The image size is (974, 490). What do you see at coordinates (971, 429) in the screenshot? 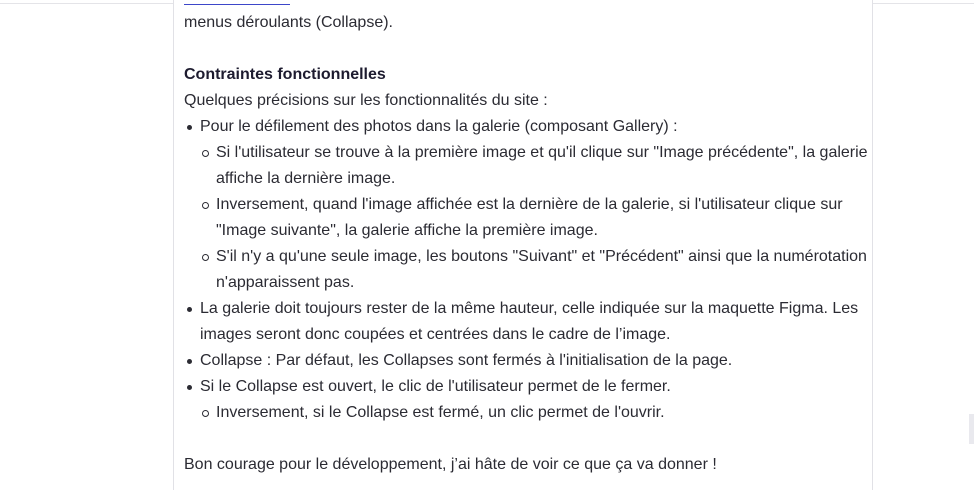
I see `scrollbar-thumb` at bounding box center [971, 429].